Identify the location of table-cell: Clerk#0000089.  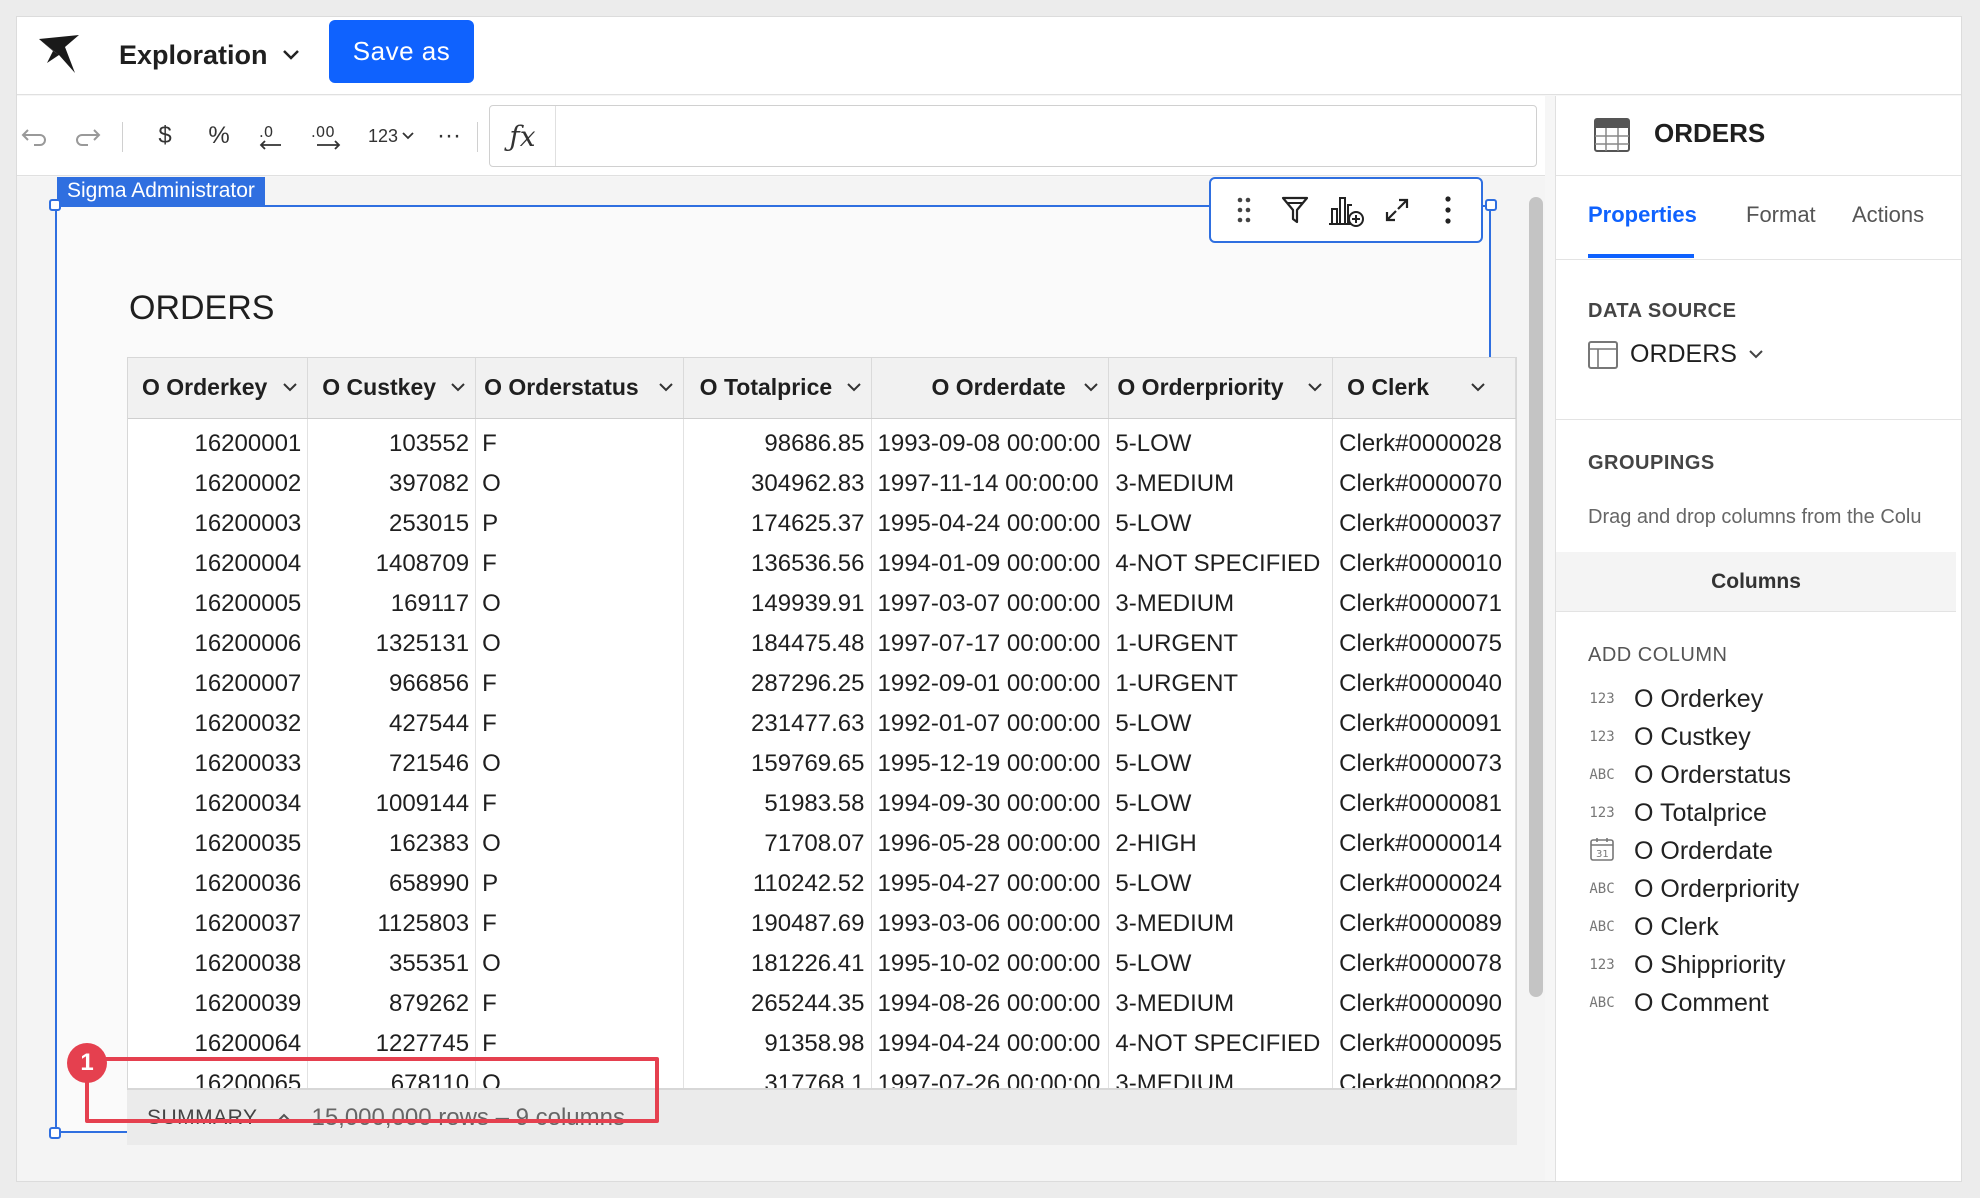
(1424, 924).